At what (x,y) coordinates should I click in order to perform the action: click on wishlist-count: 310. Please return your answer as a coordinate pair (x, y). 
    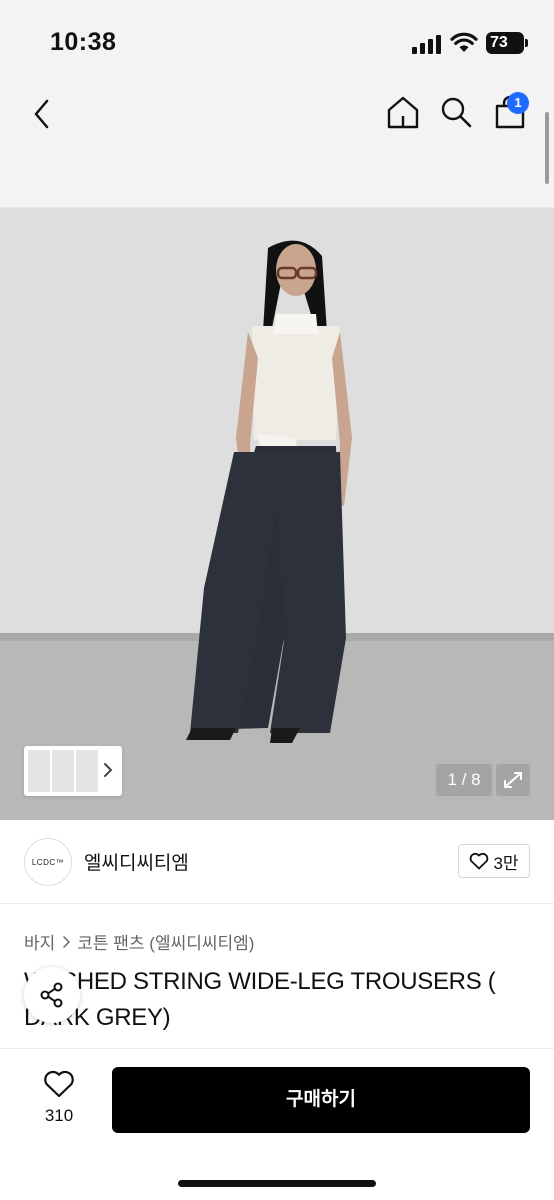
    Looking at the image, I should click on (59, 1115).